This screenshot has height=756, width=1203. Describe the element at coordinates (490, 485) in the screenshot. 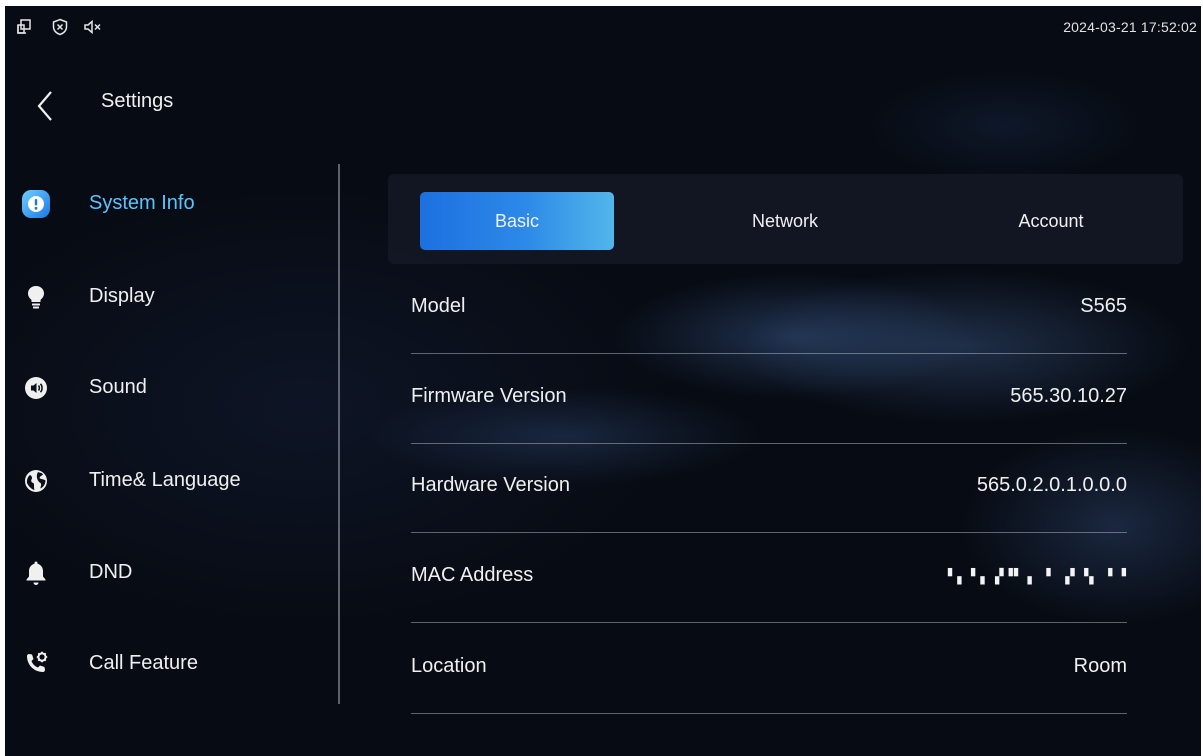

I see `info-label: Hardware Version` at that location.